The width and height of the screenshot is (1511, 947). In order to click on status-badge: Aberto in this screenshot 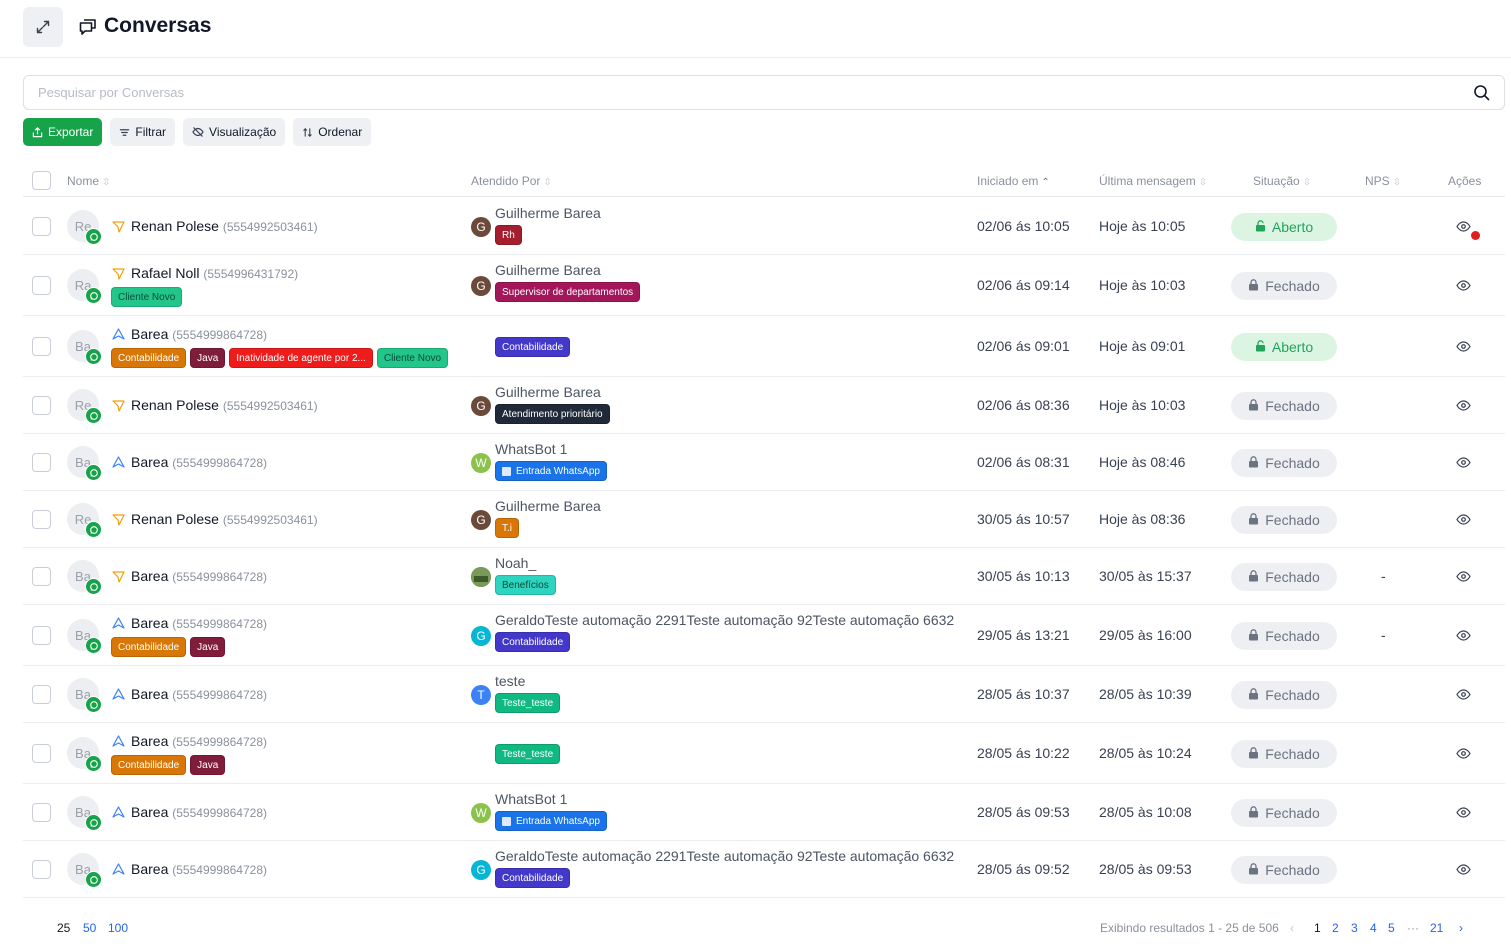, I will do `click(1284, 347)`.